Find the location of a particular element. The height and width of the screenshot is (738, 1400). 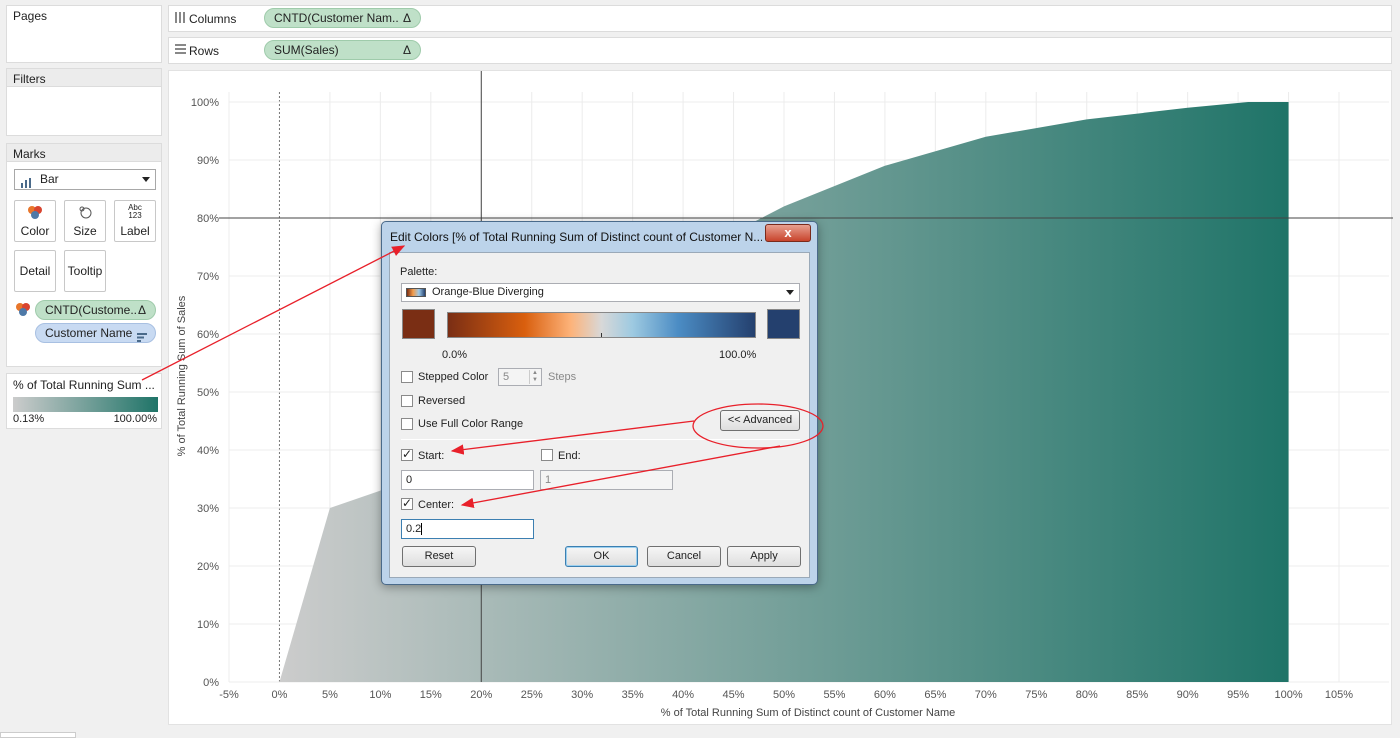

steps-spinner: 5 ▲ ▼ is located at coordinates (520, 377).